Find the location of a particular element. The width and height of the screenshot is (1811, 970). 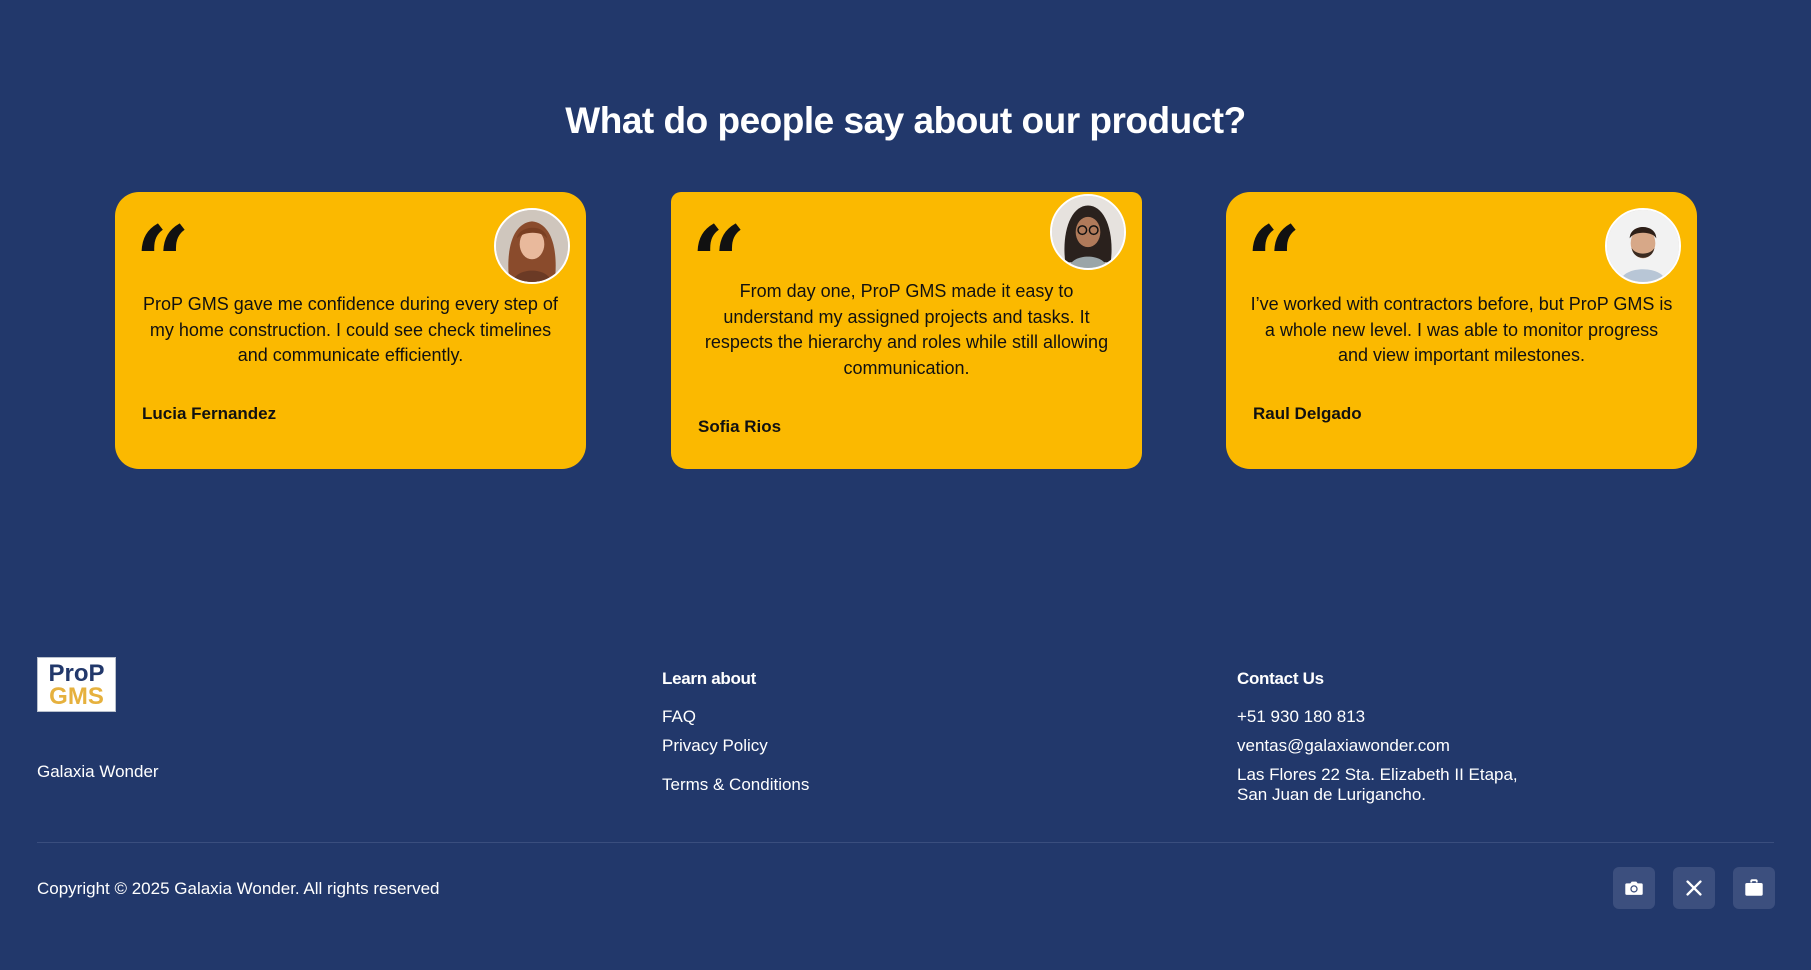

address-line-2: San Juan de Lurigancho. is located at coordinates (1332, 794).